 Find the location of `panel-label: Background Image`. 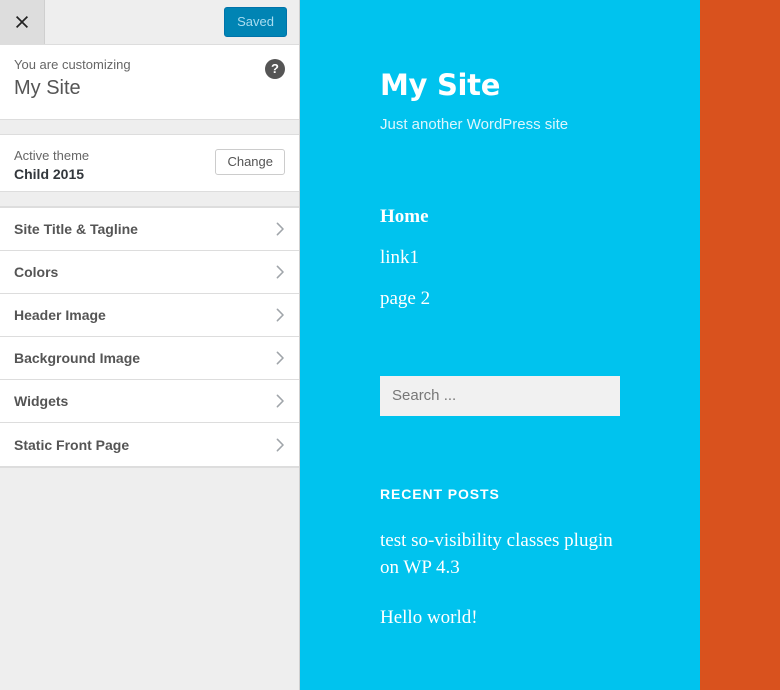

panel-label: Background Image is located at coordinates (77, 358).